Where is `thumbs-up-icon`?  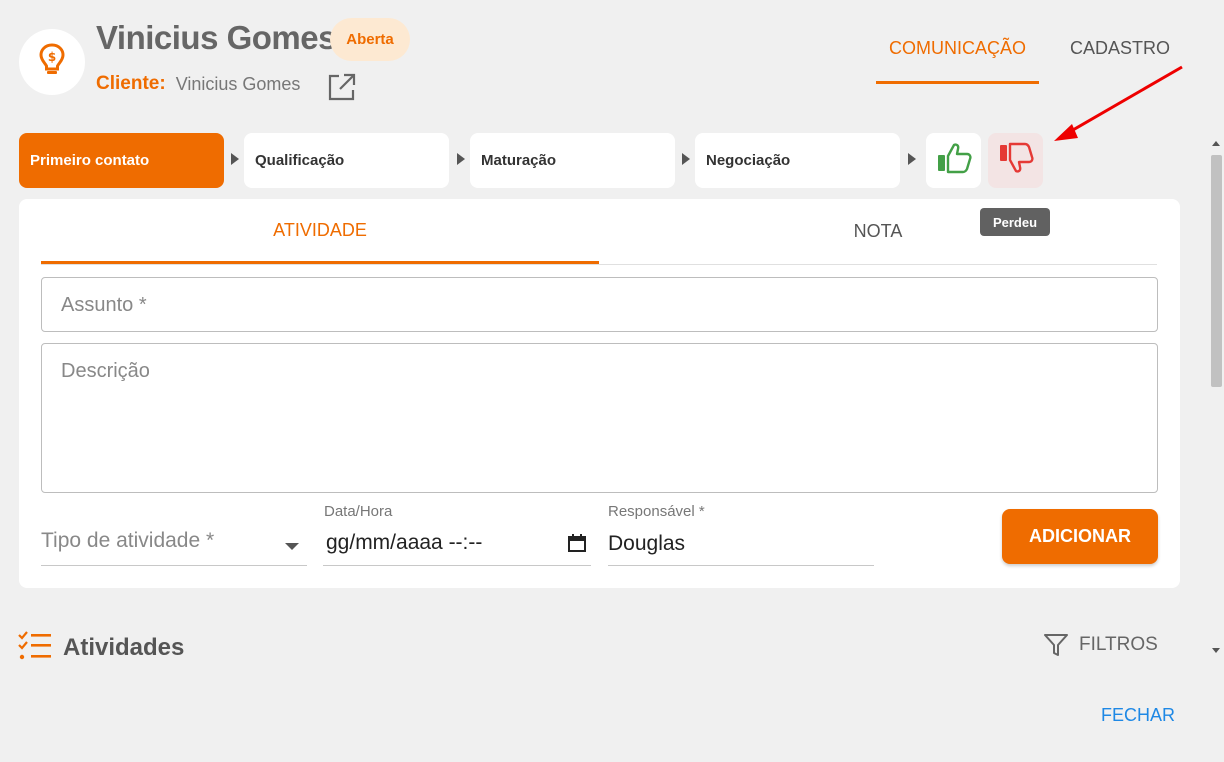
thumbs-up-icon is located at coordinates (954, 160).